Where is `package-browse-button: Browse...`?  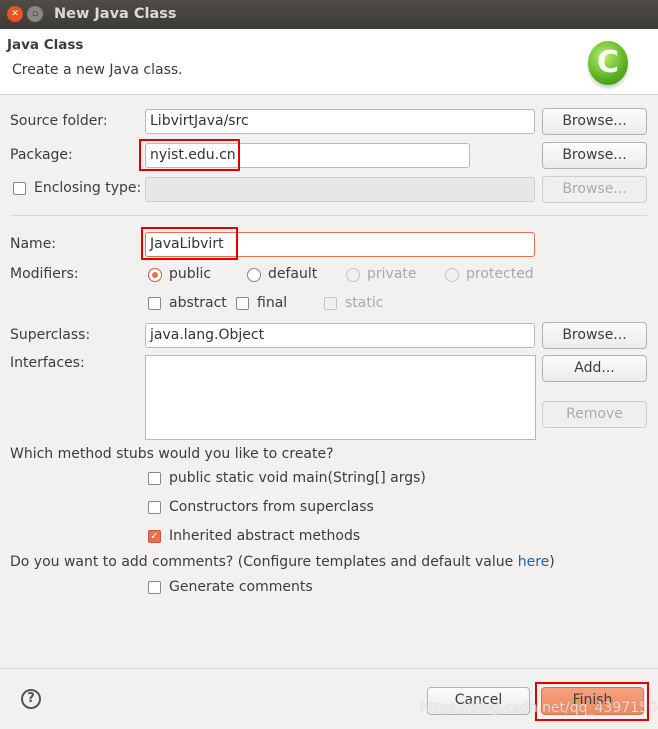
package-browse-button: Browse... is located at coordinates (594, 155).